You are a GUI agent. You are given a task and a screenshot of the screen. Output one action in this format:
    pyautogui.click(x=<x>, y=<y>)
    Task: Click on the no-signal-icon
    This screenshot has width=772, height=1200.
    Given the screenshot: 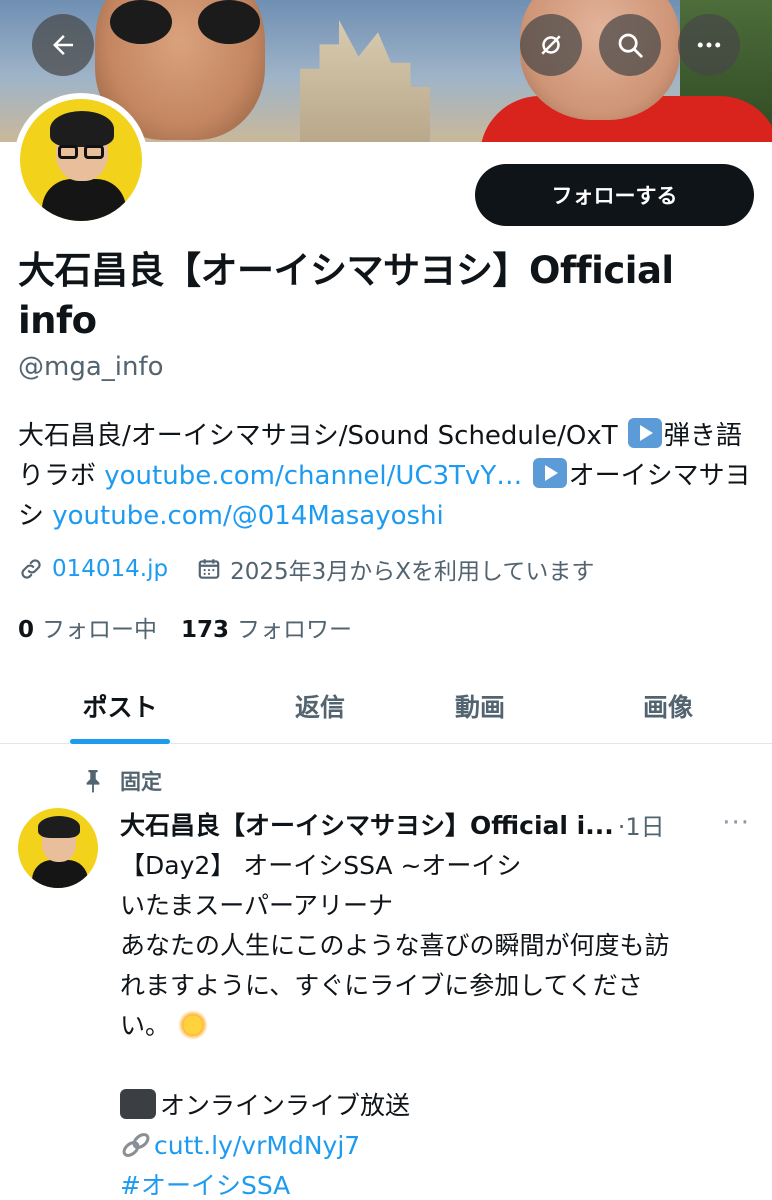 What is the action you would take?
    pyautogui.click(x=551, y=45)
    